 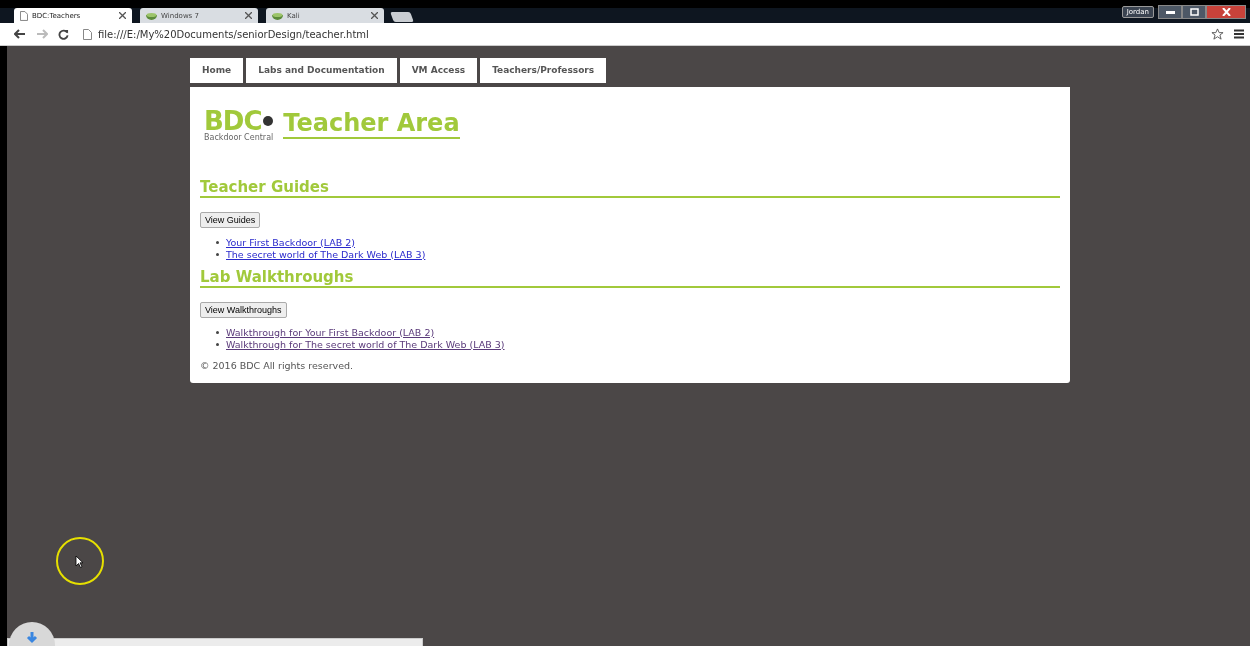 I want to click on nav-tab: Home, so click(x=217, y=70).